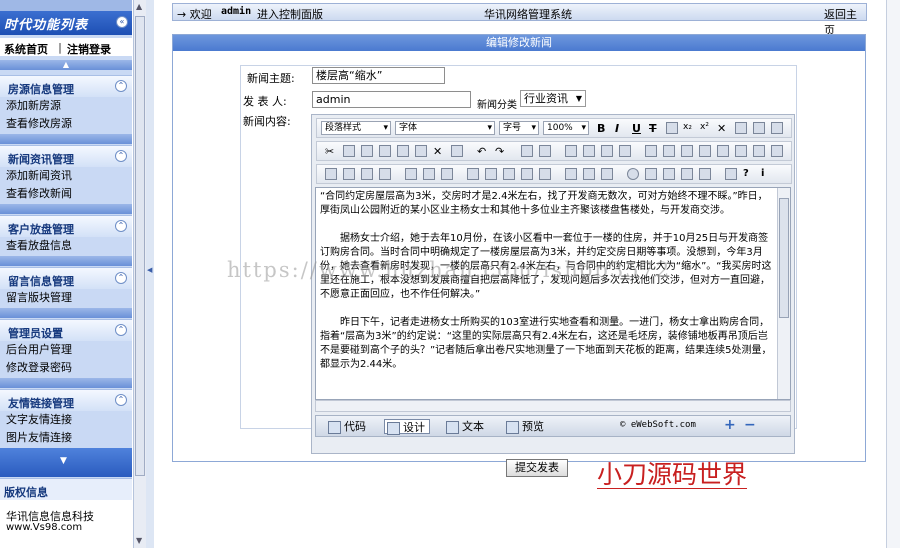 The height and width of the screenshot is (548, 900). I want to click on sidebar-scrollbar: ▲ ▼, so click(139, 274).